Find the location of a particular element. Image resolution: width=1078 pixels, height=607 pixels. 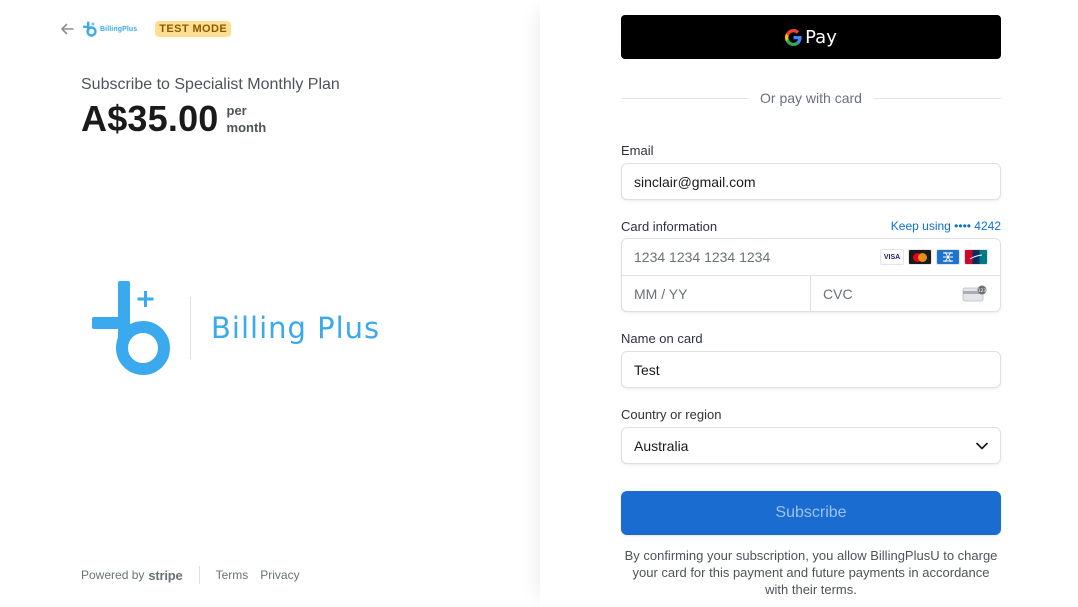

billingplus-small-logo: BillingPlus is located at coordinates (109, 29).